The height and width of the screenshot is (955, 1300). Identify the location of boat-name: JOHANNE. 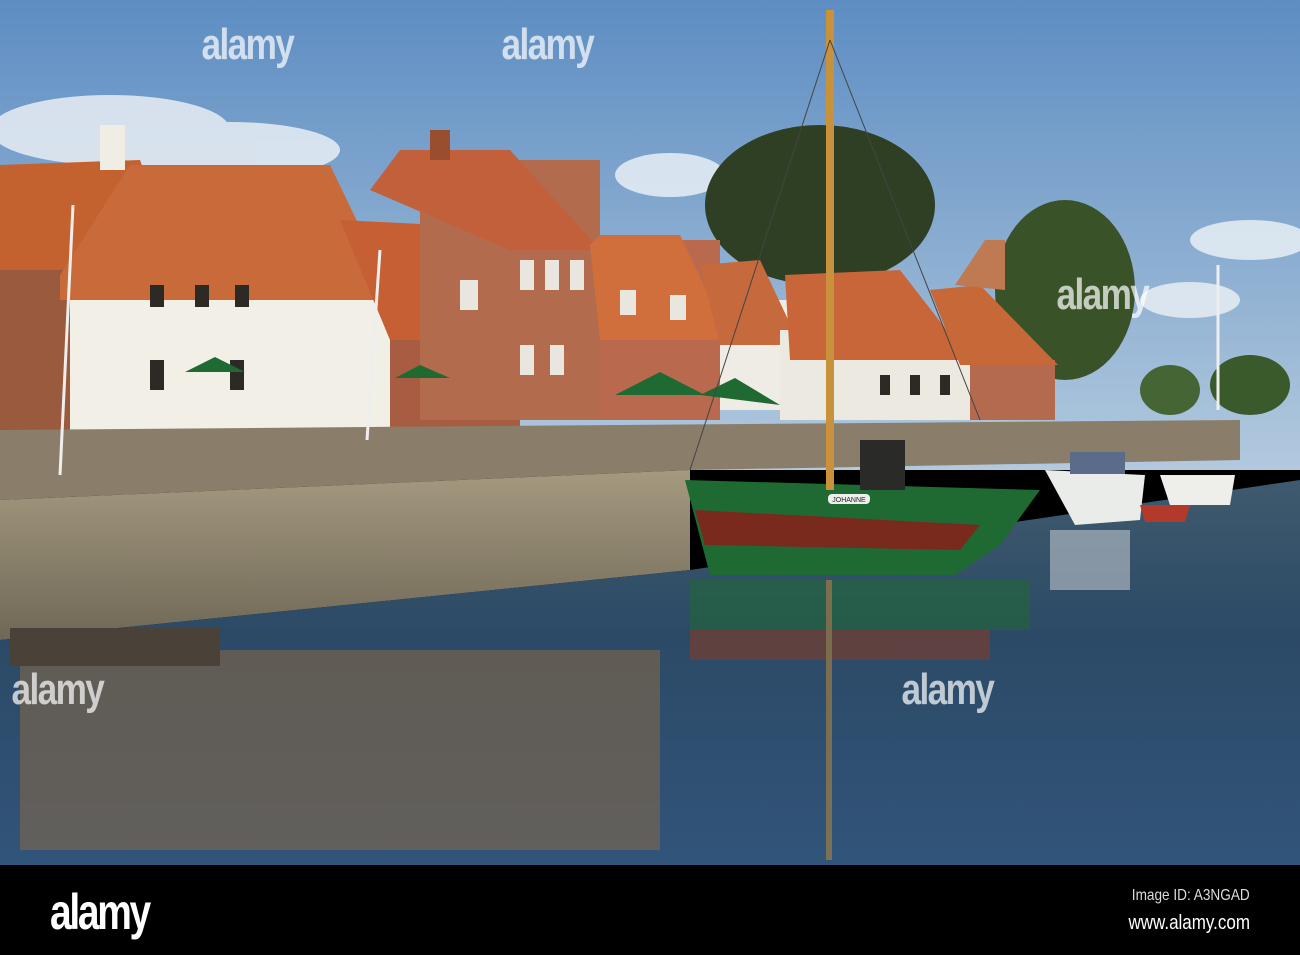
(849, 500).